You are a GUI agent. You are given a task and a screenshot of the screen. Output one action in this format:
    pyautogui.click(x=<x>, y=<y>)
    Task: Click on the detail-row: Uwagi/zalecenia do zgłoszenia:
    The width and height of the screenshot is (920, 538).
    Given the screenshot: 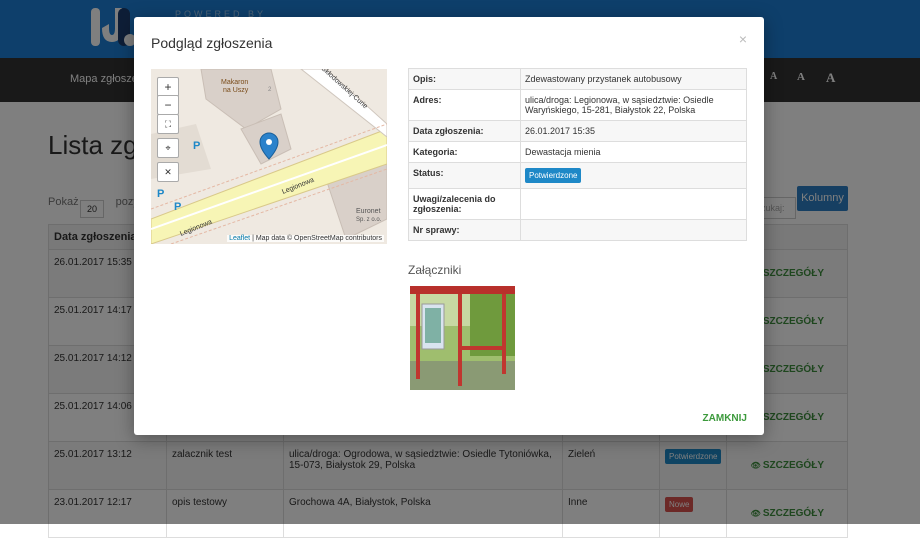 What is the action you would take?
    pyautogui.click(x=577, y=204)
    